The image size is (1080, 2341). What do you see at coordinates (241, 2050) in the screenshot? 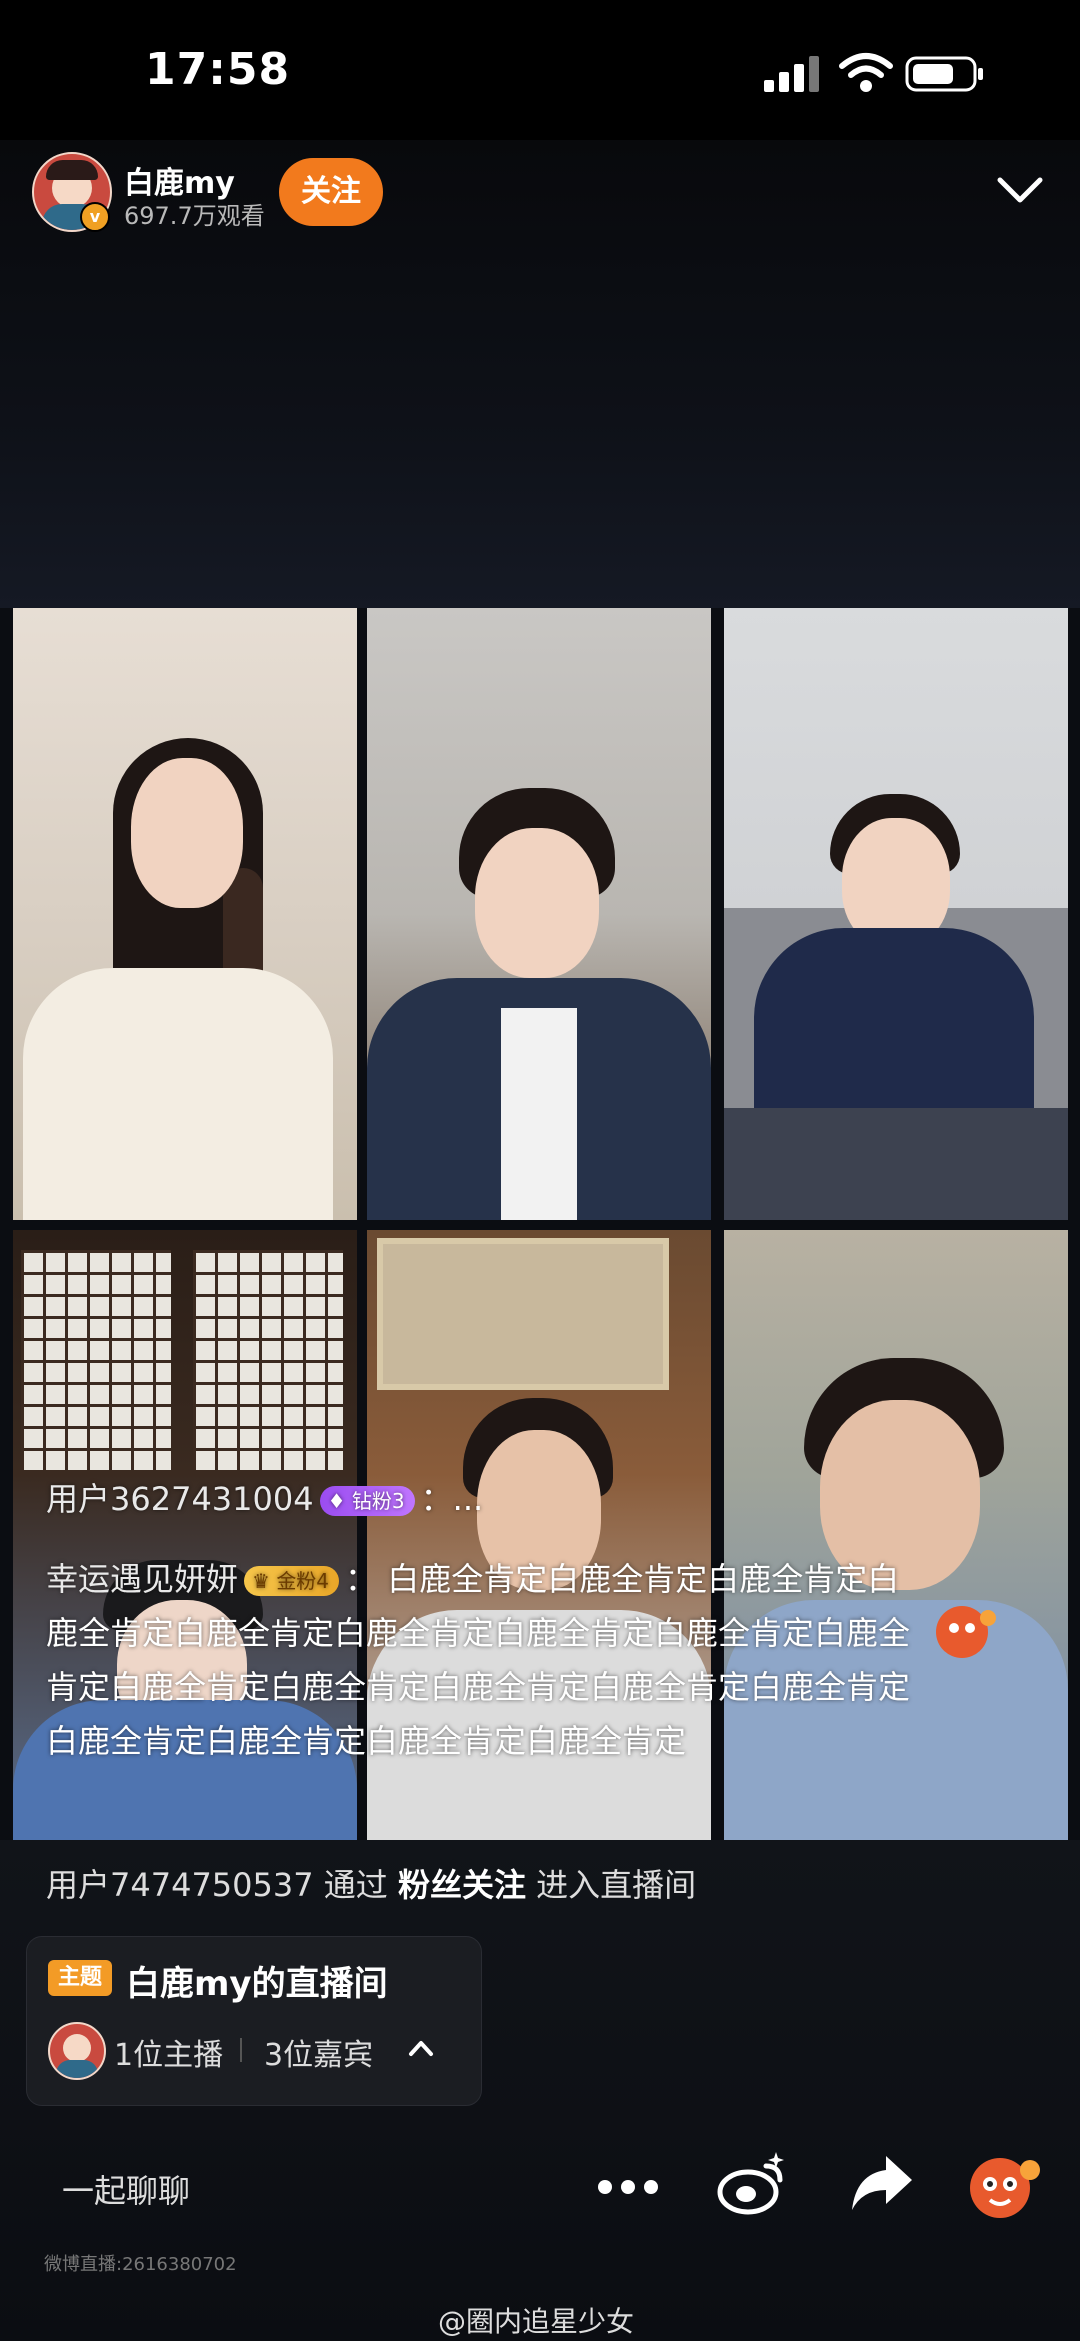
I see `divider` at bounding box center [241, 2050].